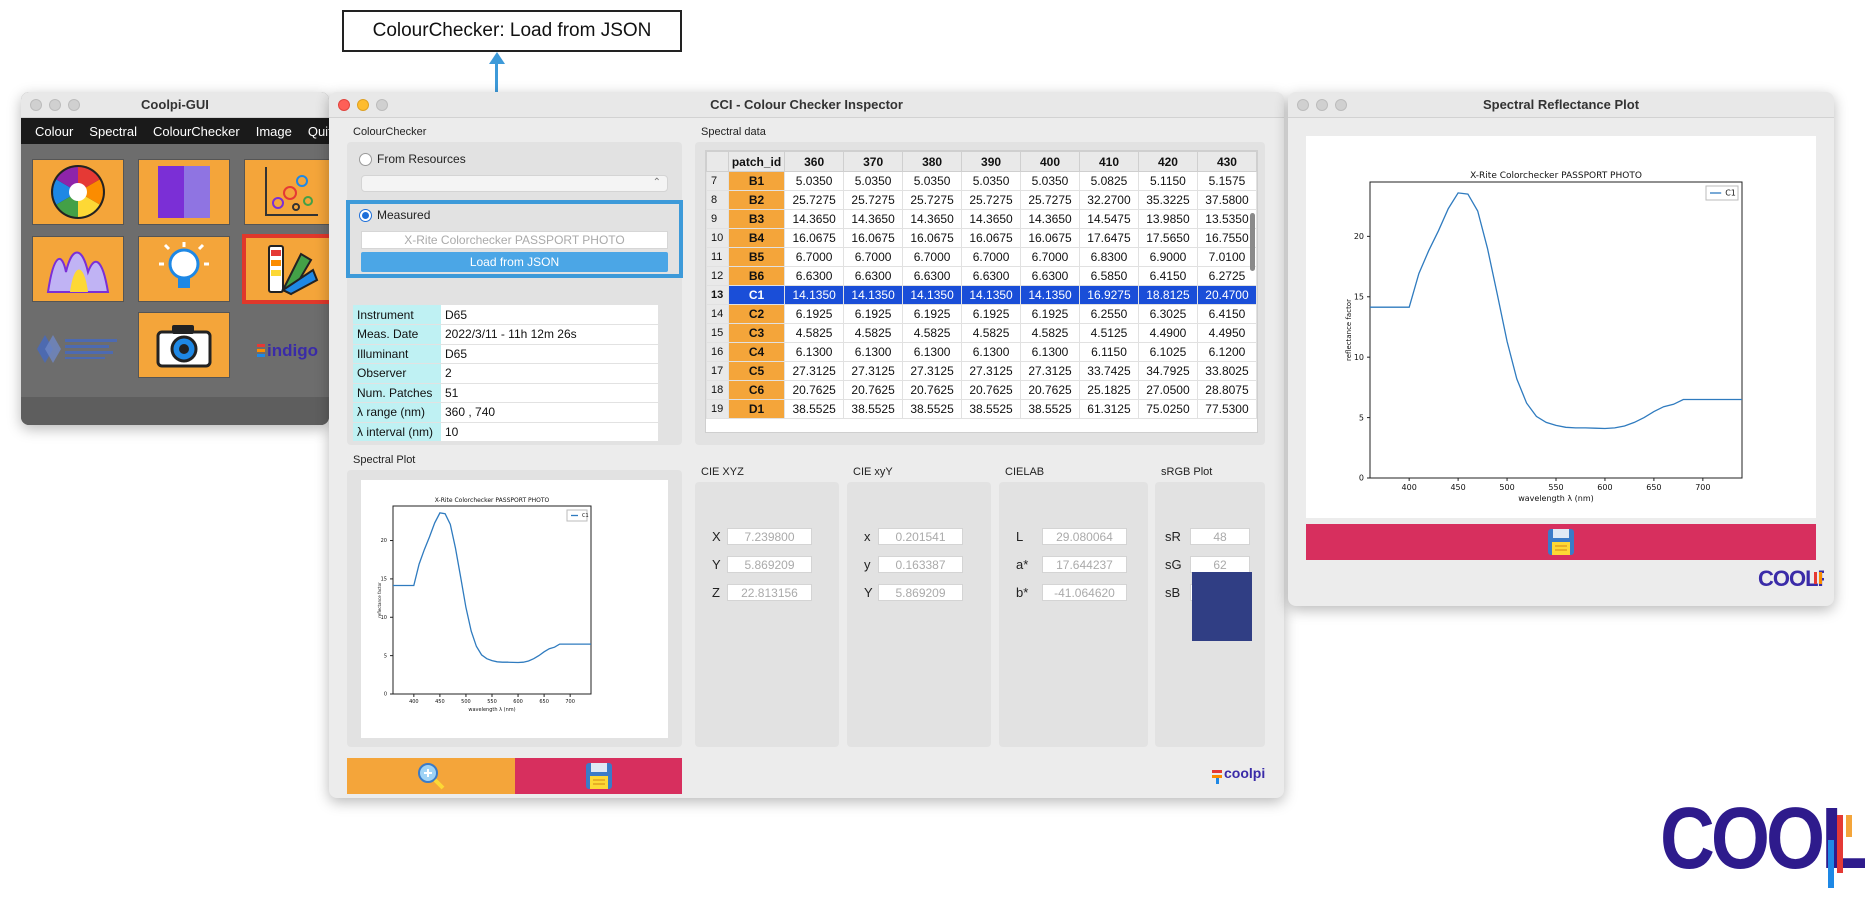 This screenshot has width=1868, height=902. What do you see at coordinates (756, 219) in the screenshot?
I see `patch-id-cell: B3` at bounding box center [756, 219].